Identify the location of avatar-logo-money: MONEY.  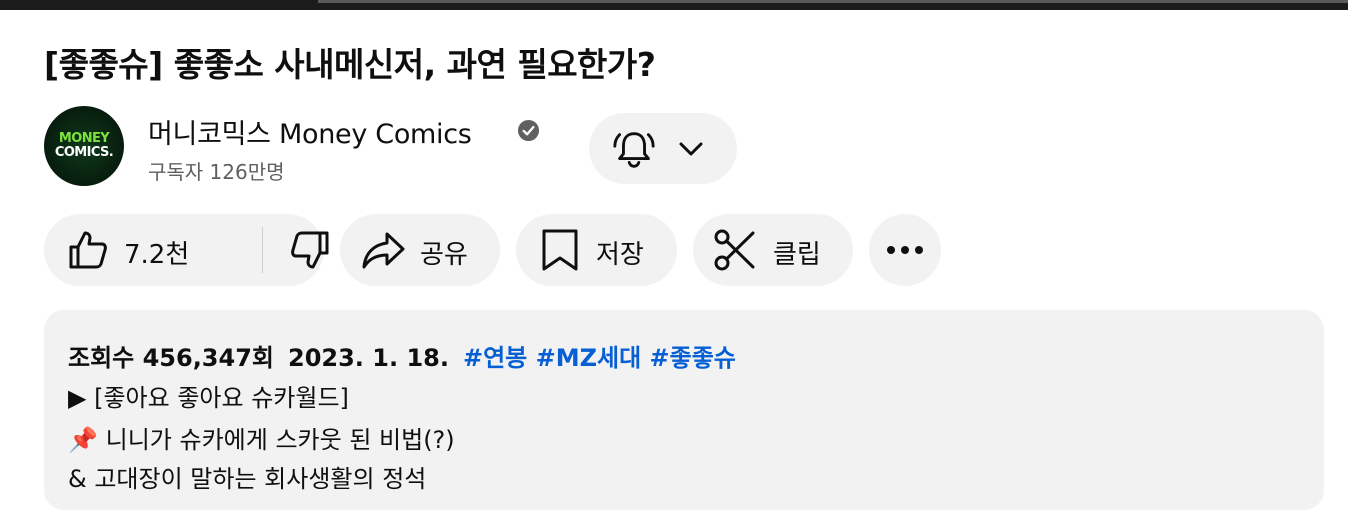
(84, 138).